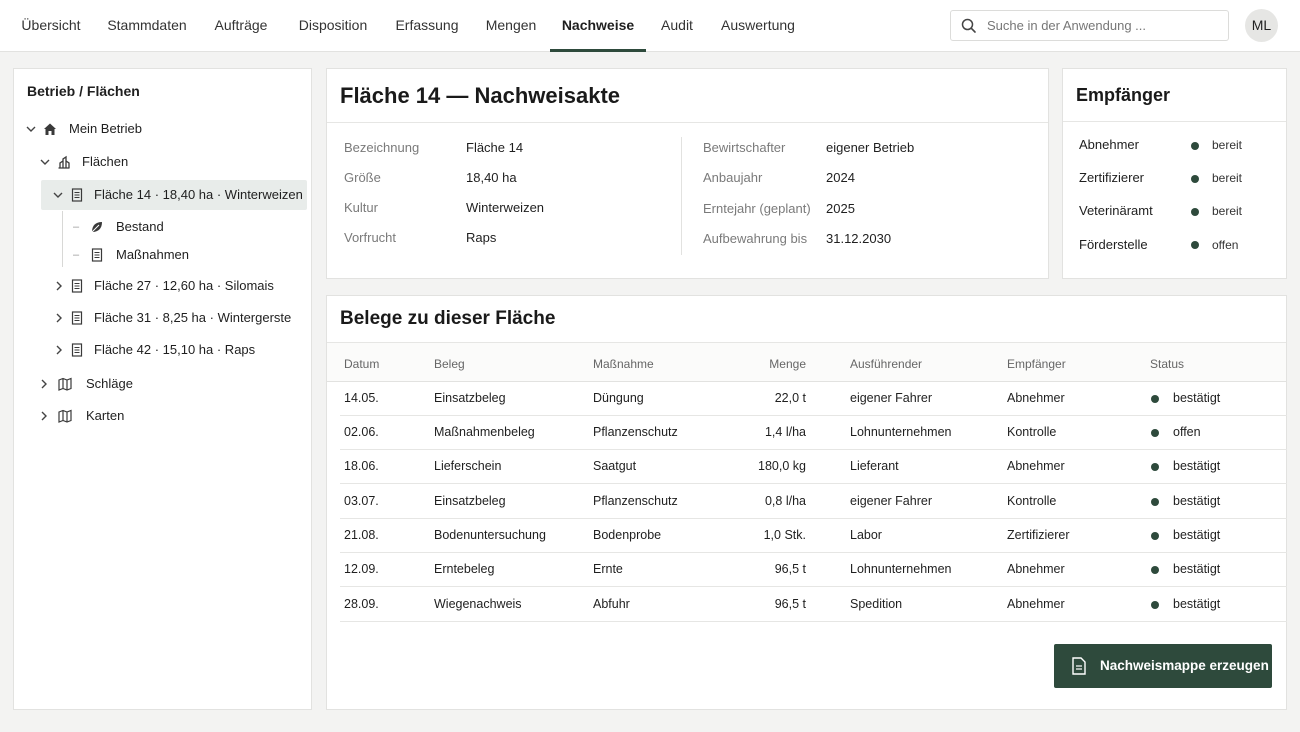  Describe the element at coordinates (615, 466) in the screenshot. I see `cell-massnahme: Saatgut` at that location.